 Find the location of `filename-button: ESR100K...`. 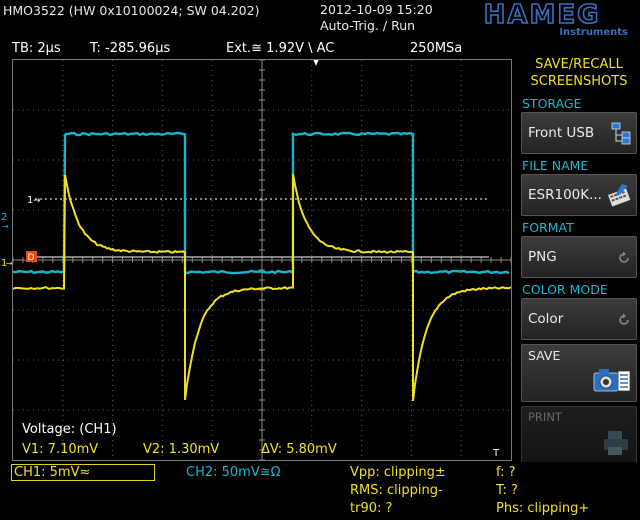

filename-button: ESR100K... is located at coordinates (579, 195).